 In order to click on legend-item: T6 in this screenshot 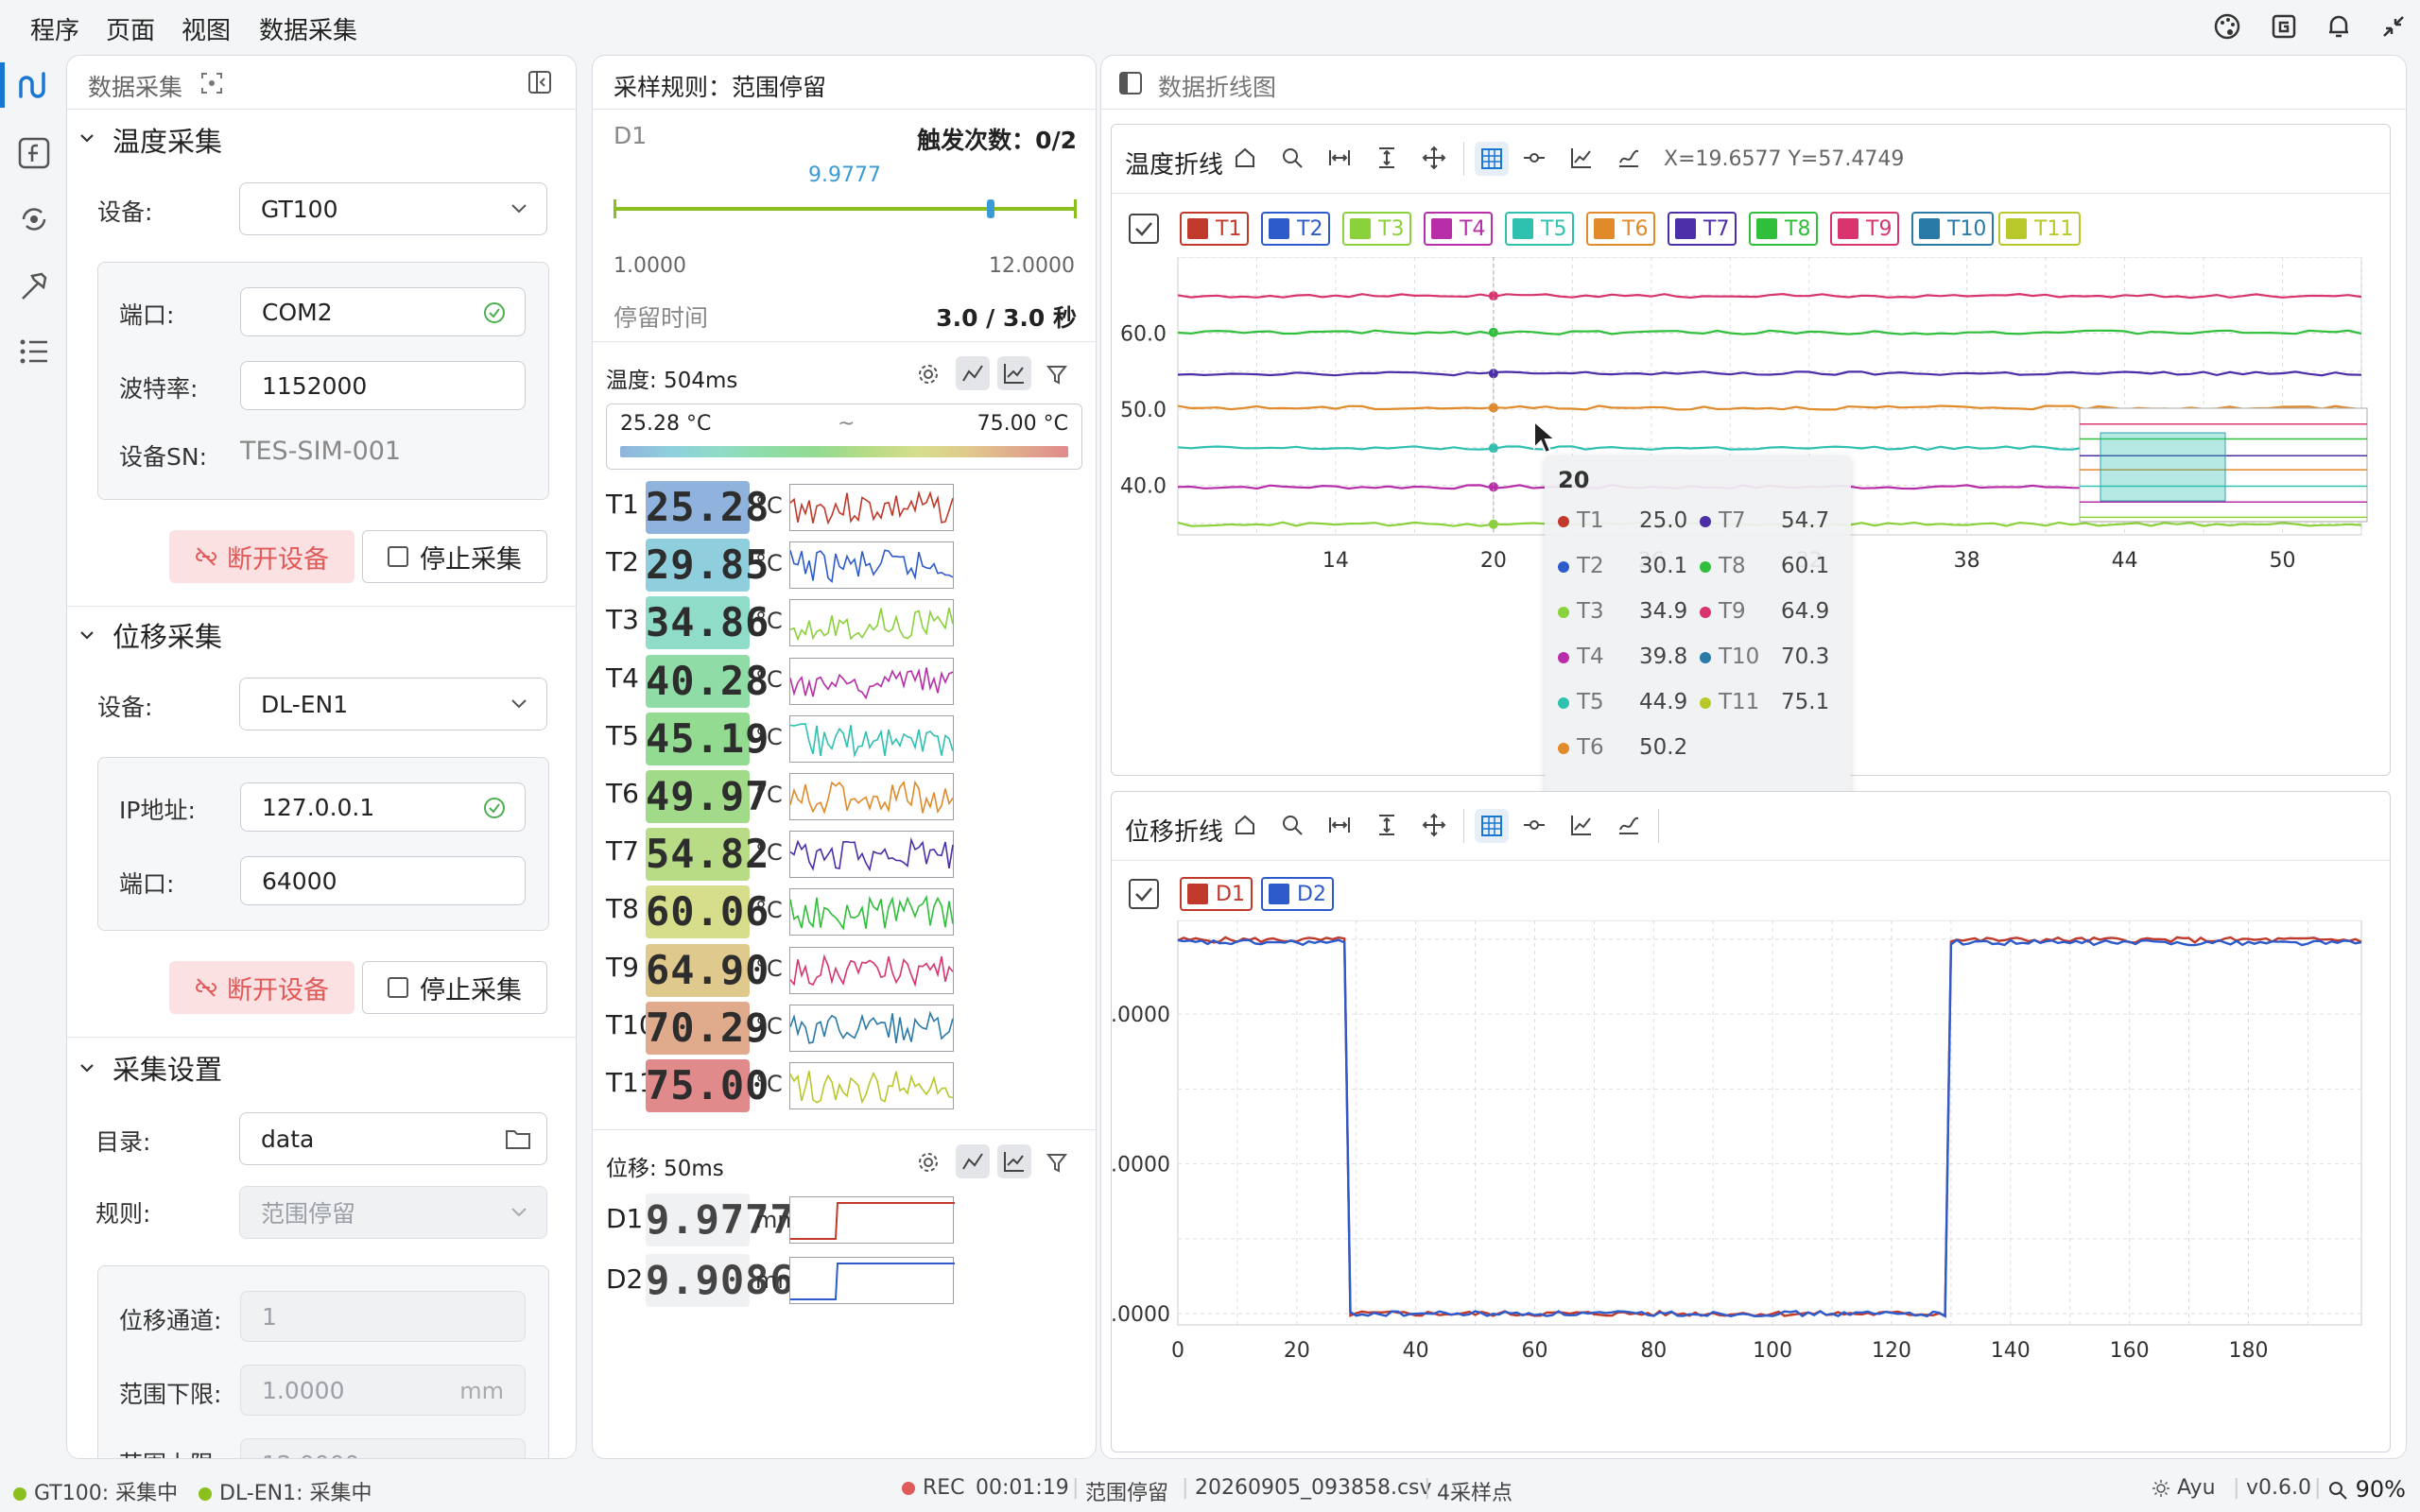, I will do `click(1621, 229)`.